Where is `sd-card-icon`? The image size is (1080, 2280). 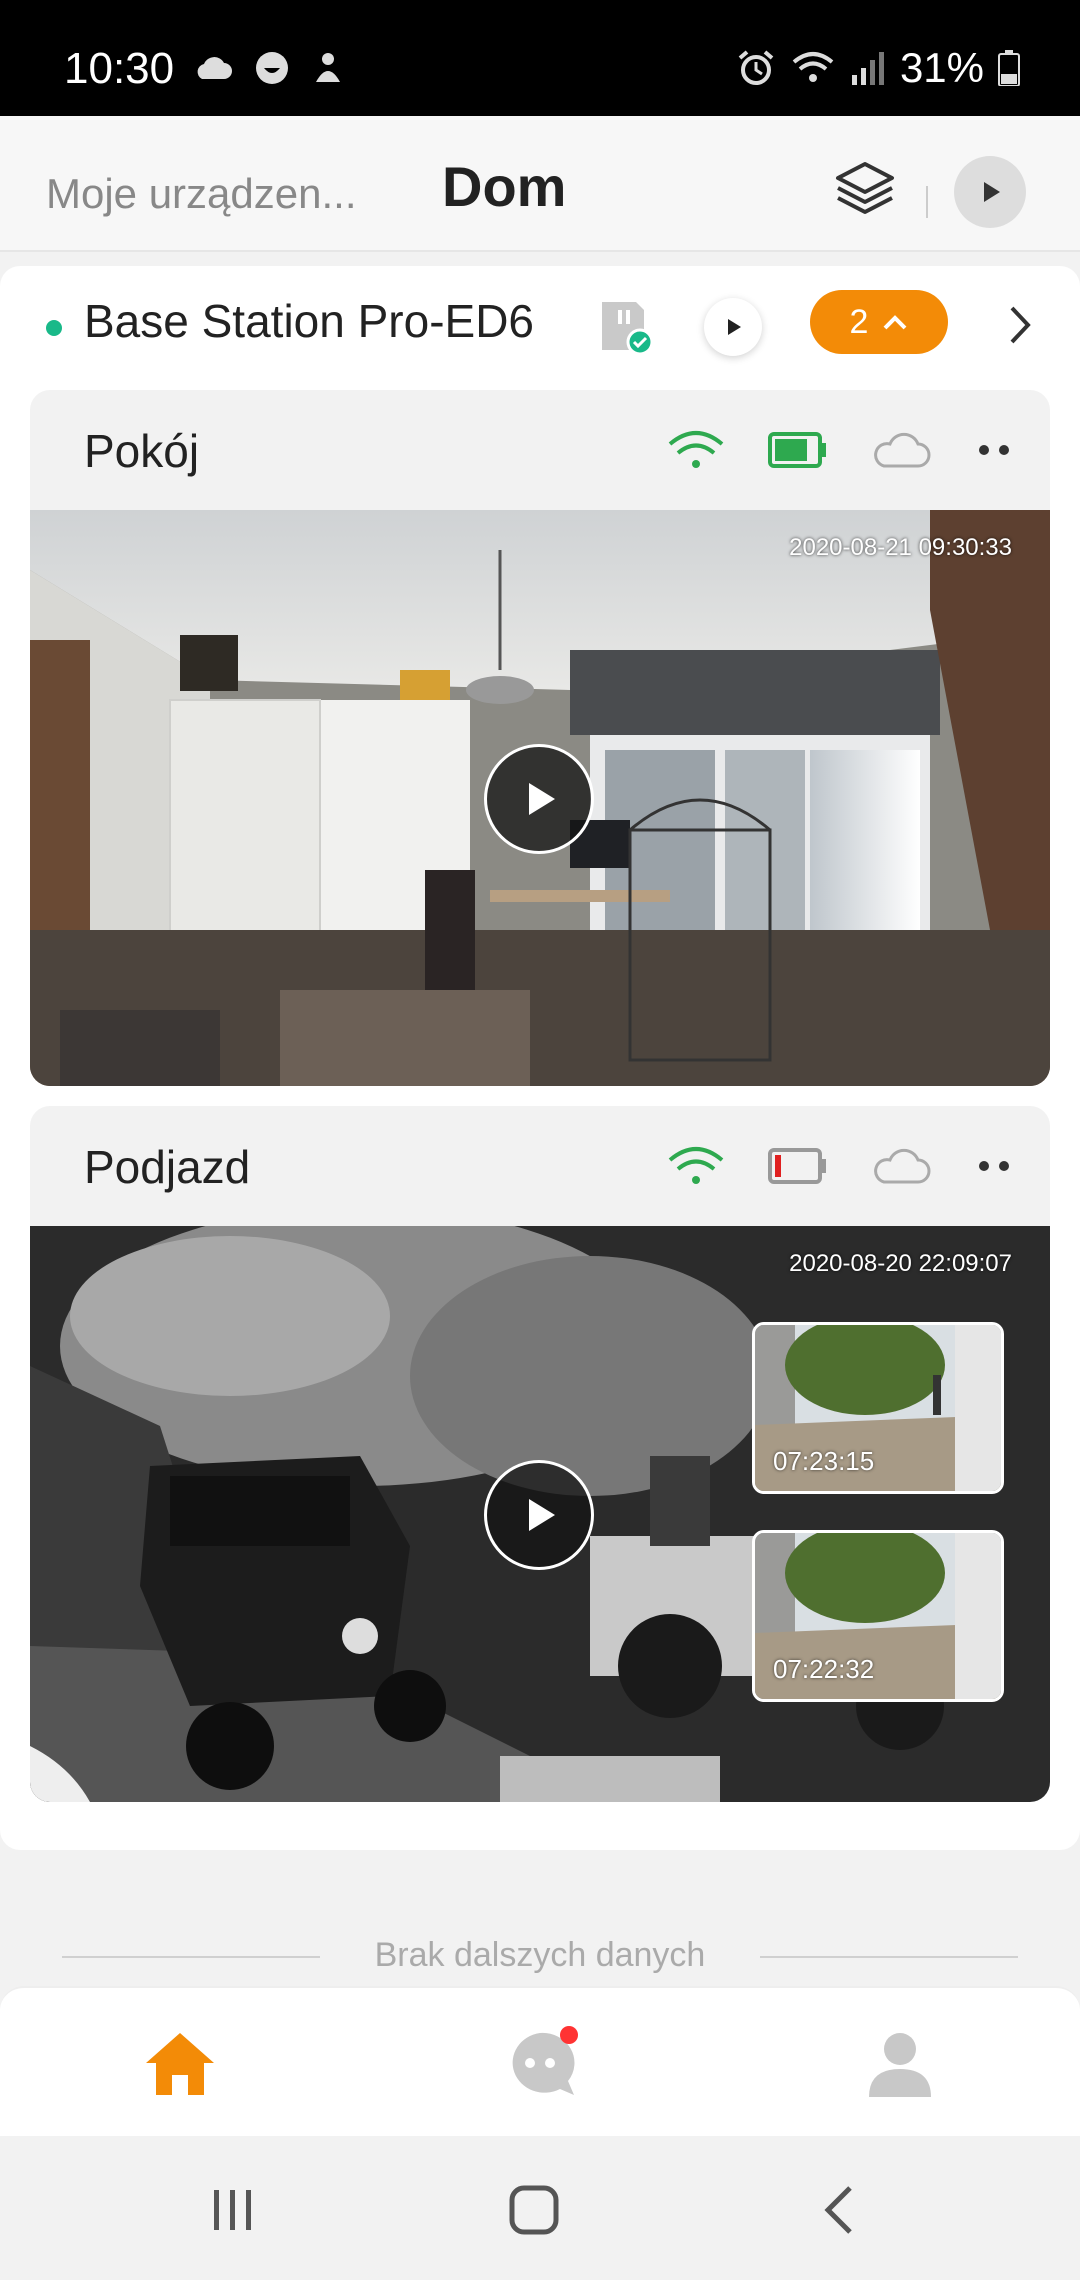
sd-card-icon is located at coordinates (625, 326).